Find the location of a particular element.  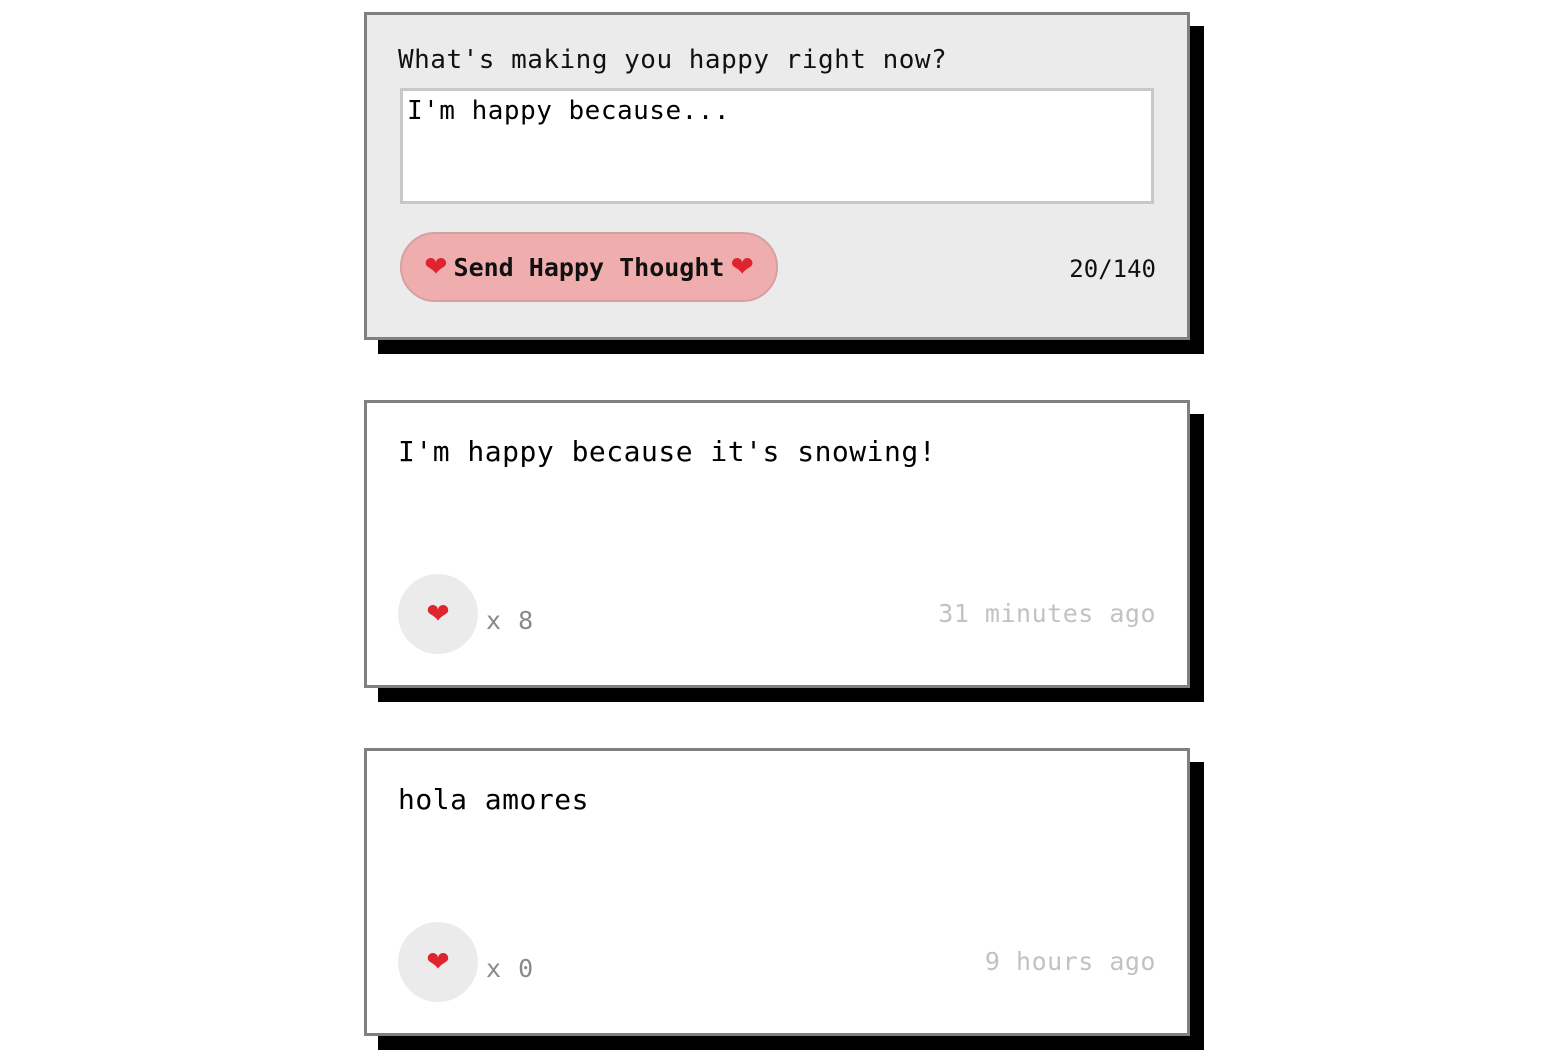

like-count: x 0 is located at coordinates (510, 968).